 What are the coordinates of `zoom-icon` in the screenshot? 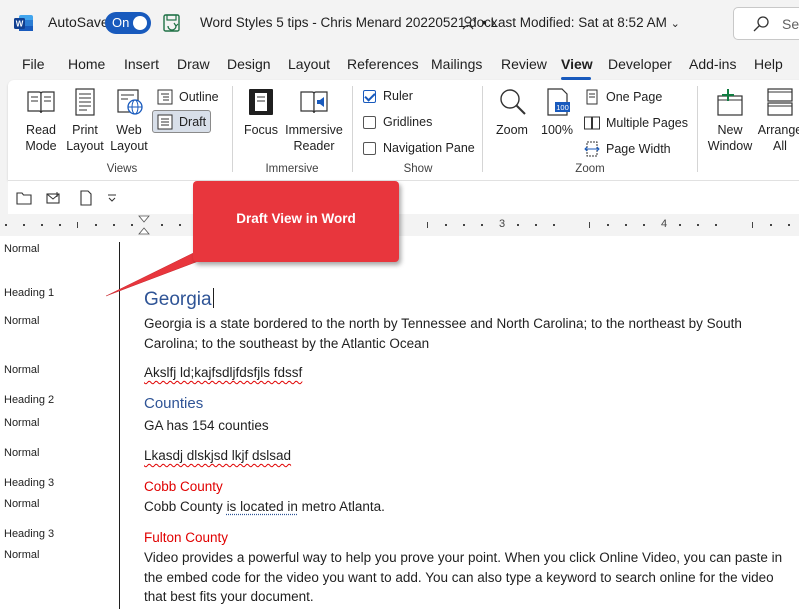 It's located at (513, 102).